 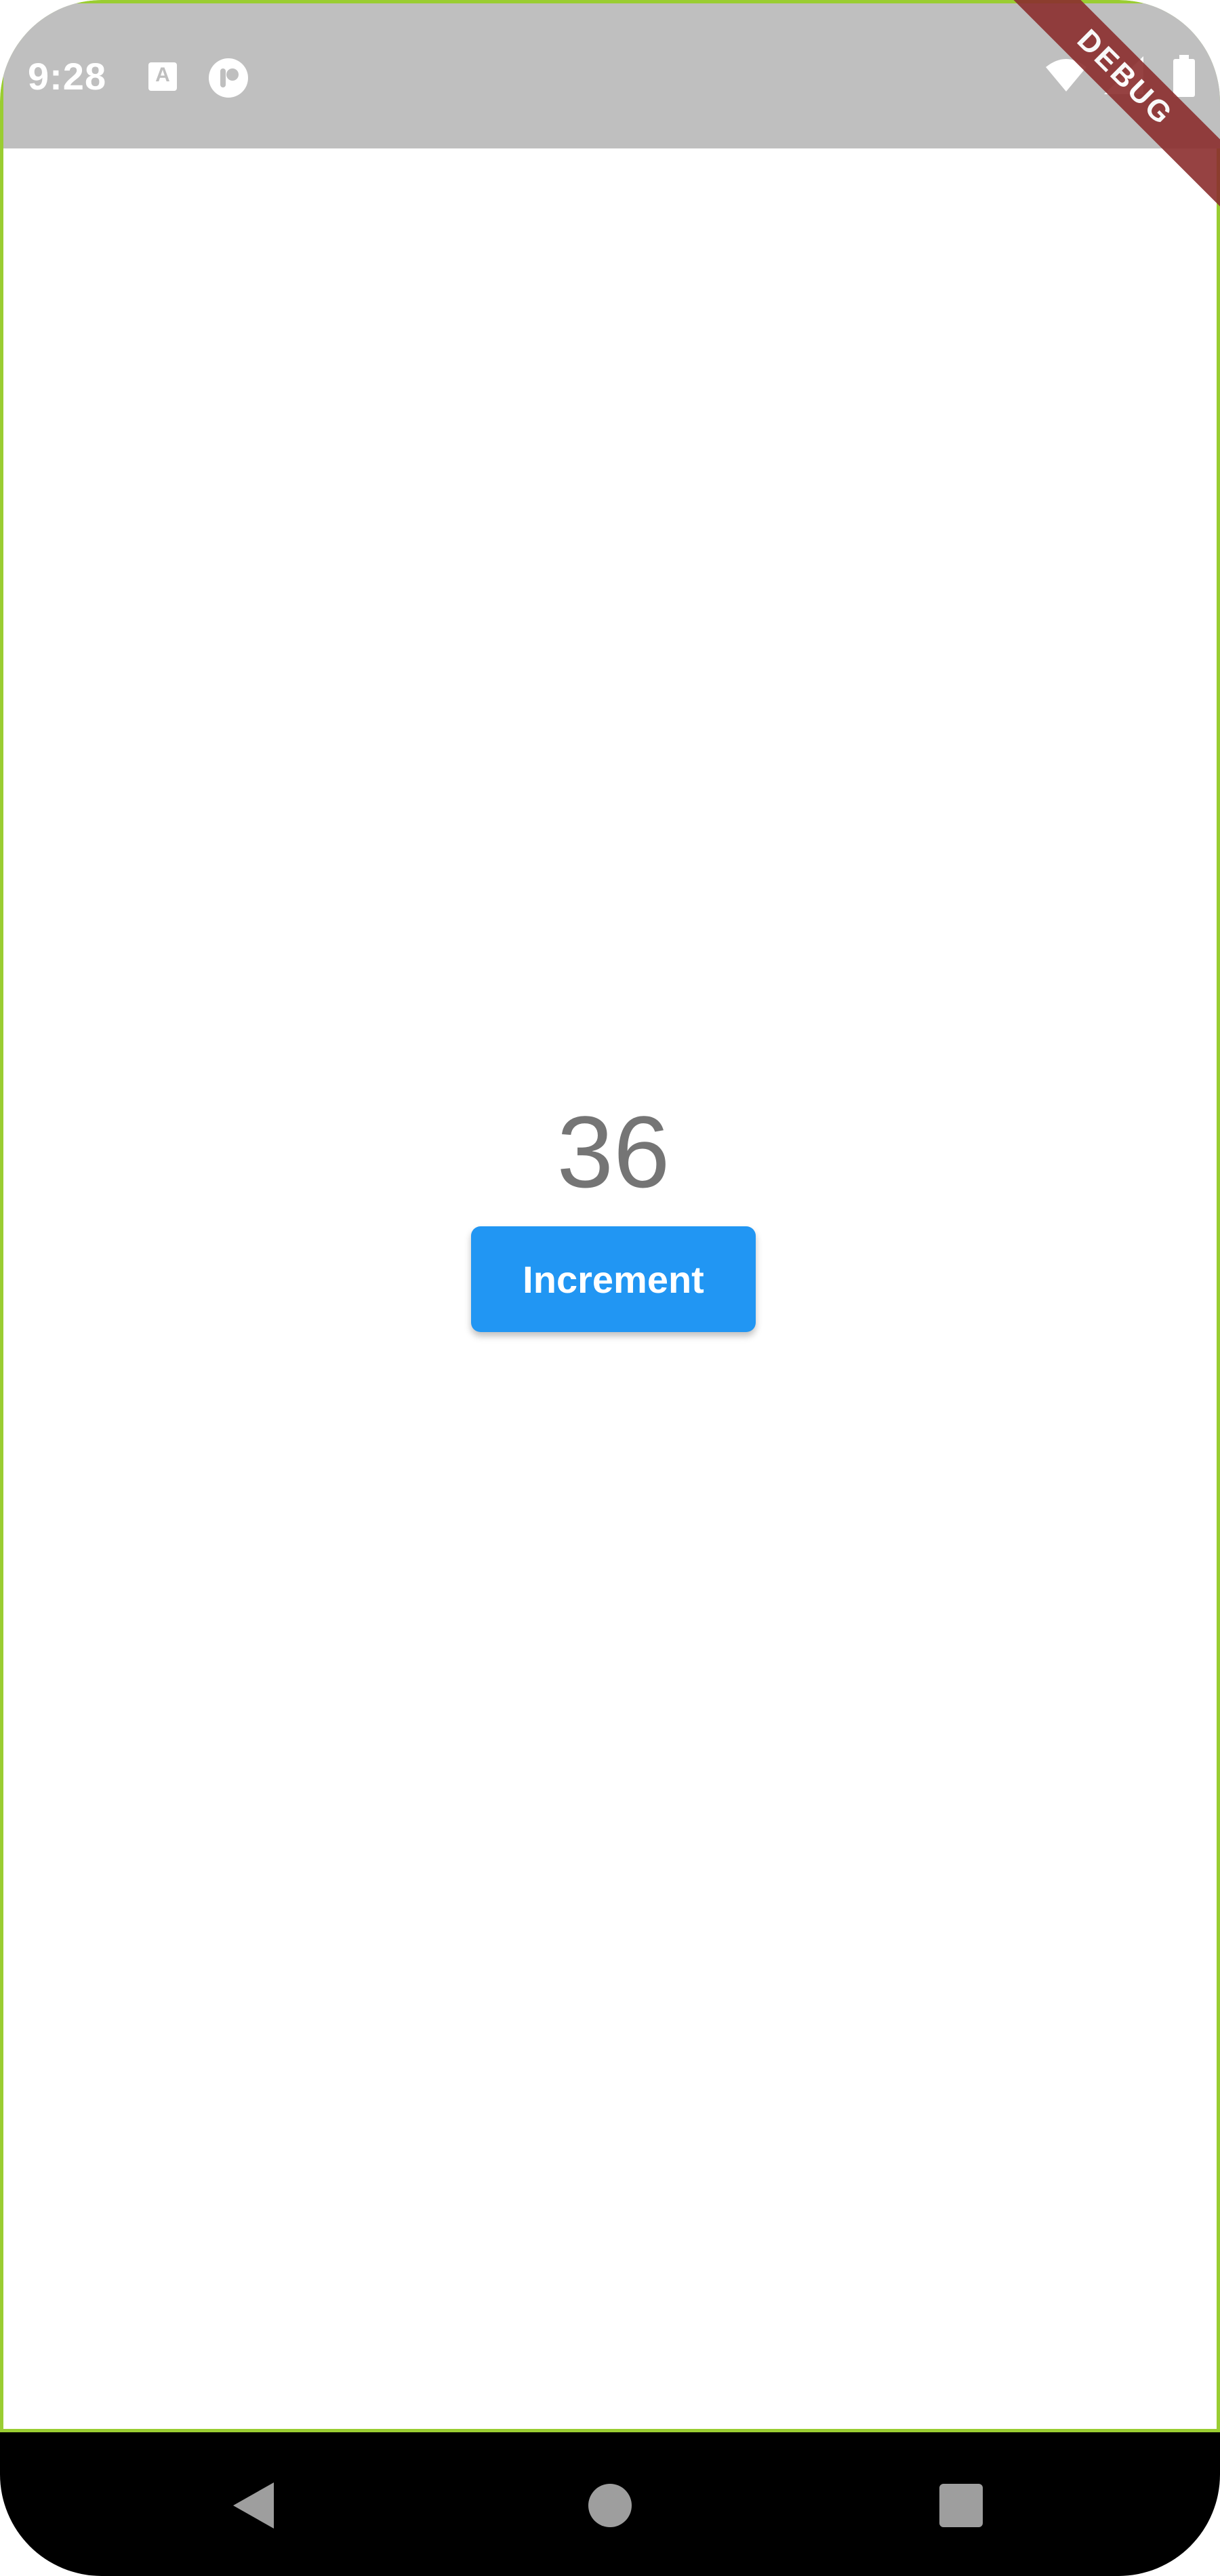 I want to click on home-icon, so click(x=610, y=2505).